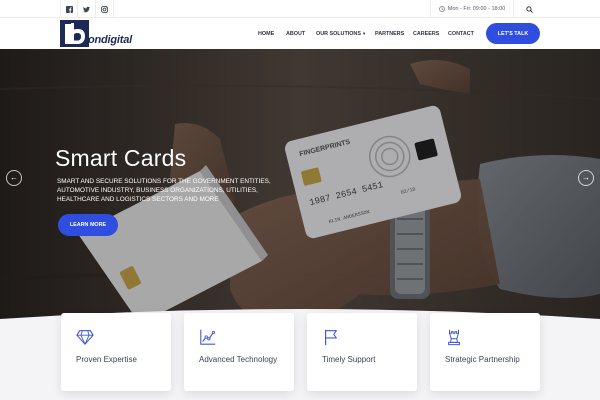 This screenshot has height=400, width=600. Describe the element at coordinates (266, 33) in the screenshot. I see `nav-home: HOME` at that location.